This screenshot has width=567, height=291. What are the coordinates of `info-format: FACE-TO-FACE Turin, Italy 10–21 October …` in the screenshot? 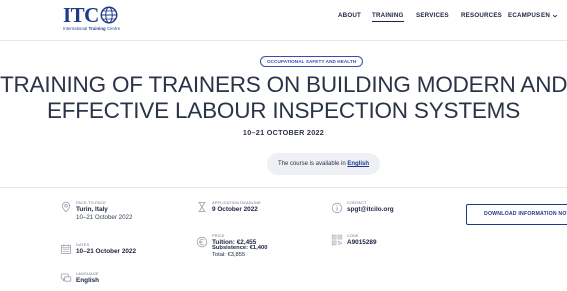 It's located at (125, 216).